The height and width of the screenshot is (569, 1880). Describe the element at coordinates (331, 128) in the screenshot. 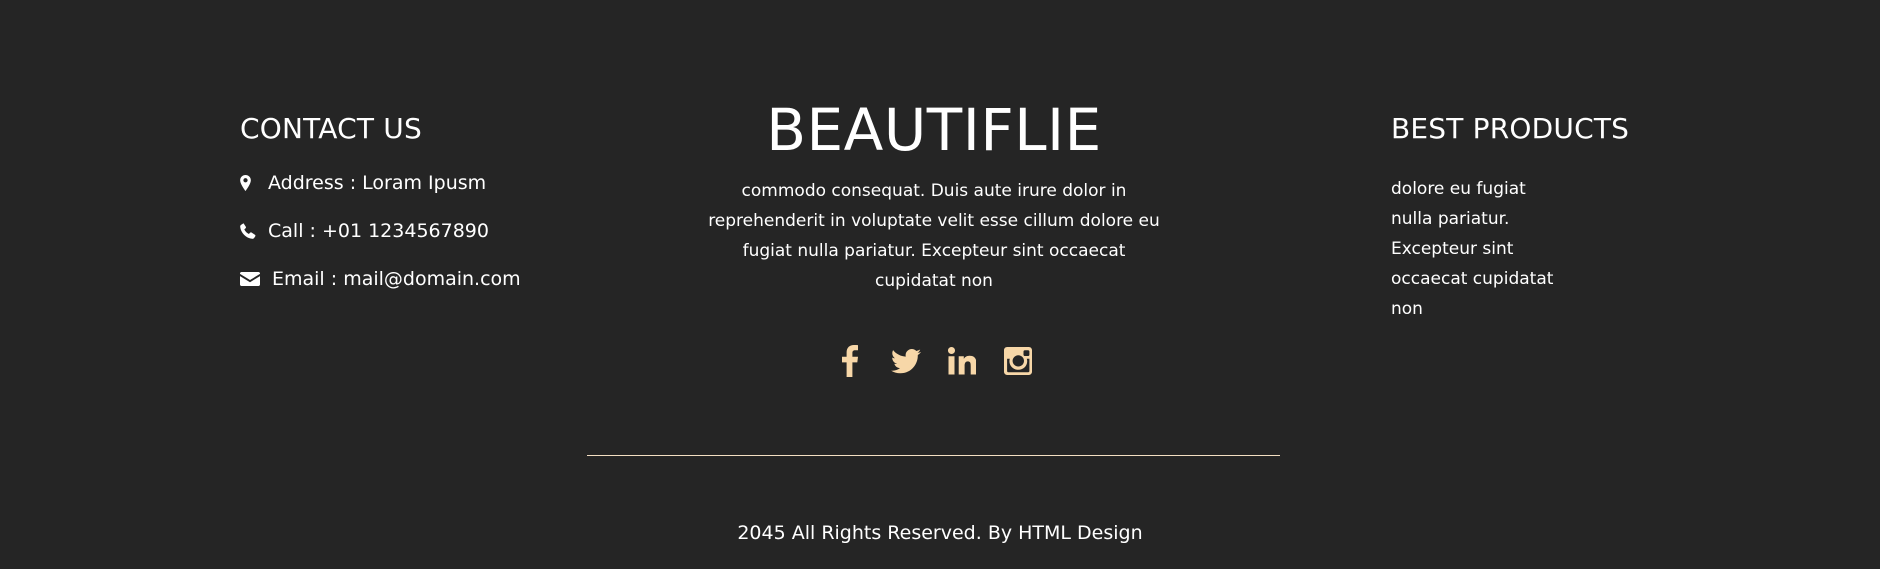

I see `contact-heading: CONTACT US` at that location.